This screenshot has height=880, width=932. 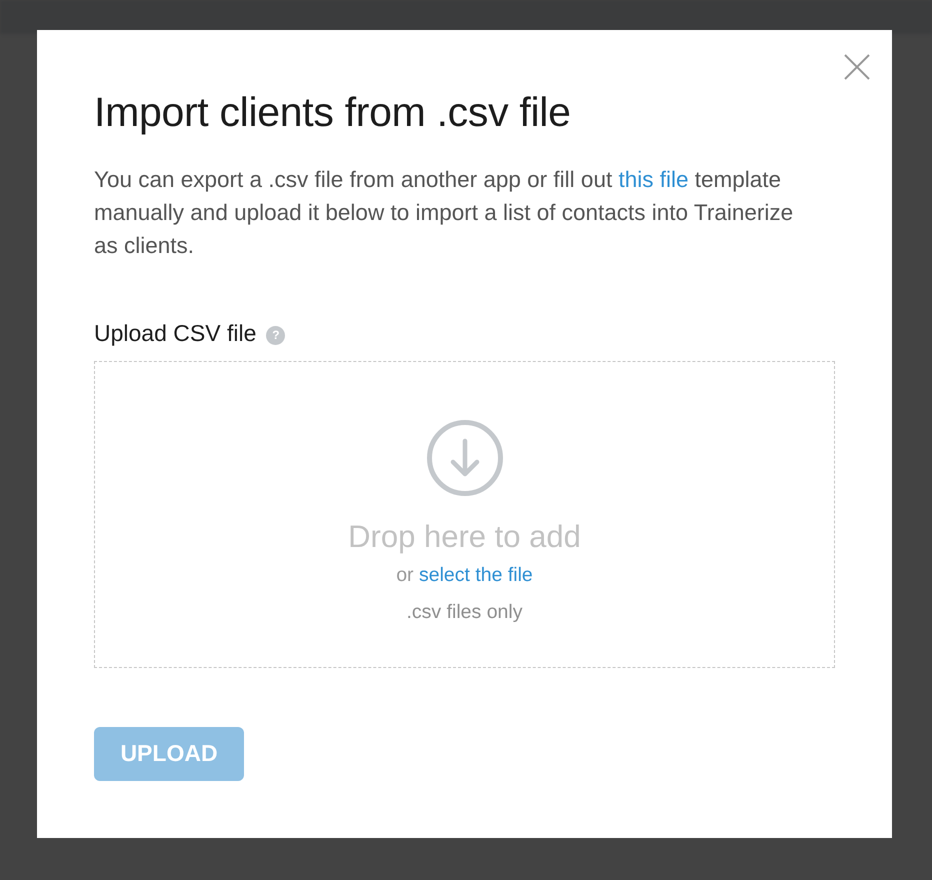 What do you see at coordinates (464, 536) in the screenshot?
I see `drop-heading: Drop here to add` at bounding box center [464, 536].